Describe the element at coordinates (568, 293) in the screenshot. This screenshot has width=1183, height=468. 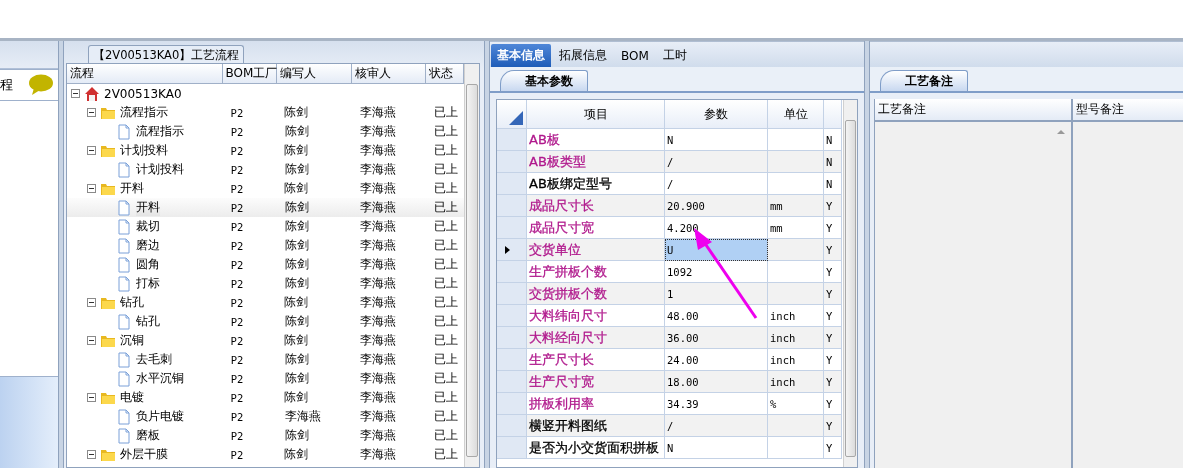
I see `table-cell: 交货拼板个数` at that location.